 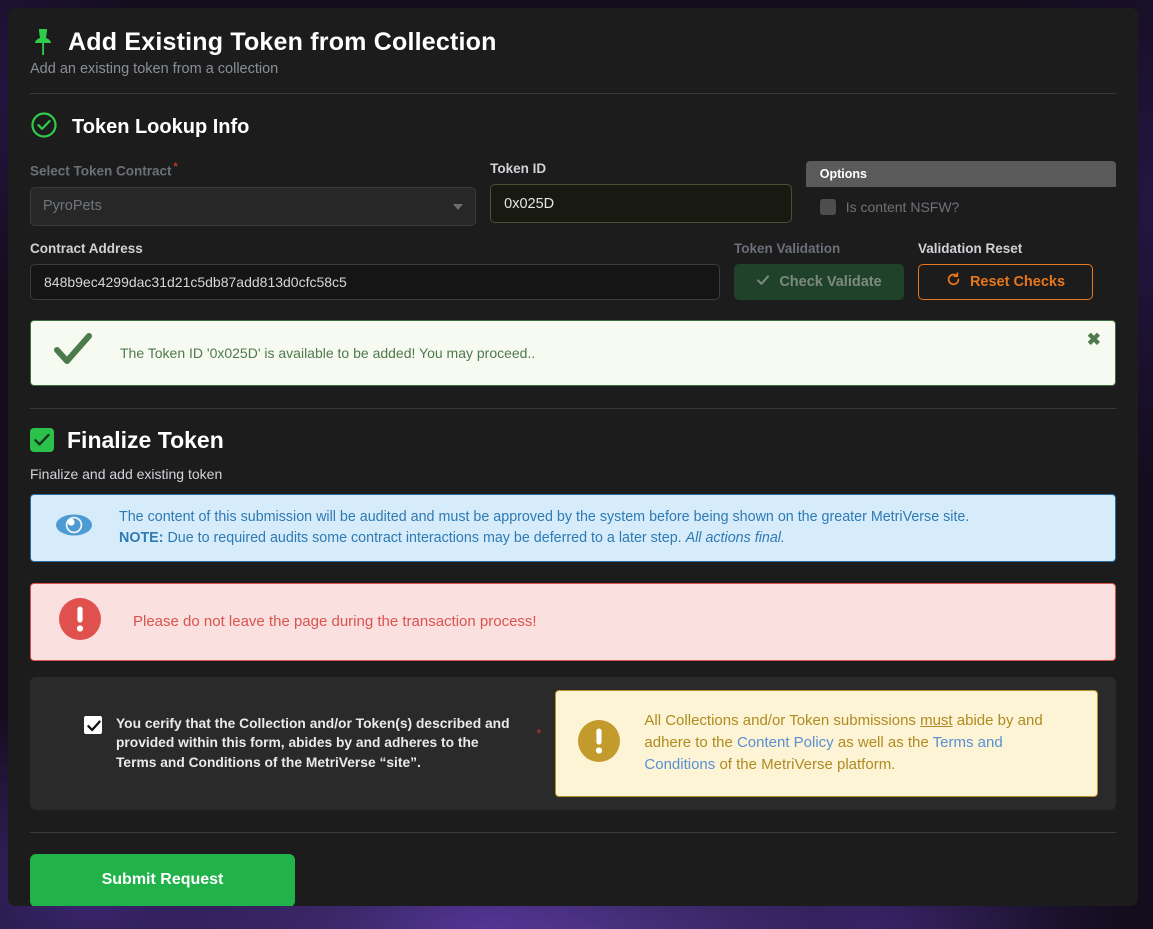 What do you see at coordinates (195, 281) in the screenshot?
I see `contract-address-value: 848b9ec4299dac31d21c5db87add813d0cfc58c5` at bounding box center [195, 281].